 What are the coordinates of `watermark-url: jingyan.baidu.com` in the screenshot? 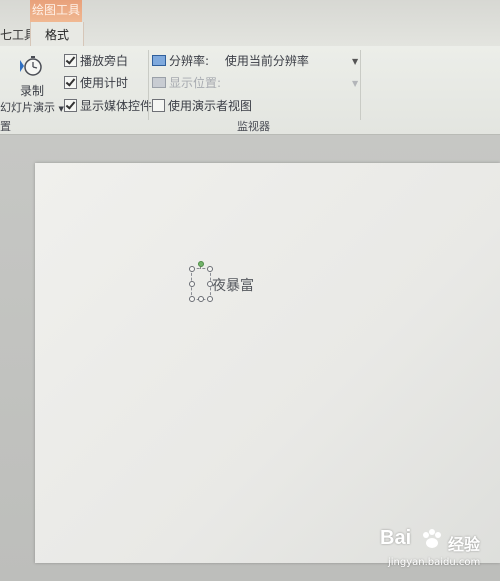 It's located at (434, 562).